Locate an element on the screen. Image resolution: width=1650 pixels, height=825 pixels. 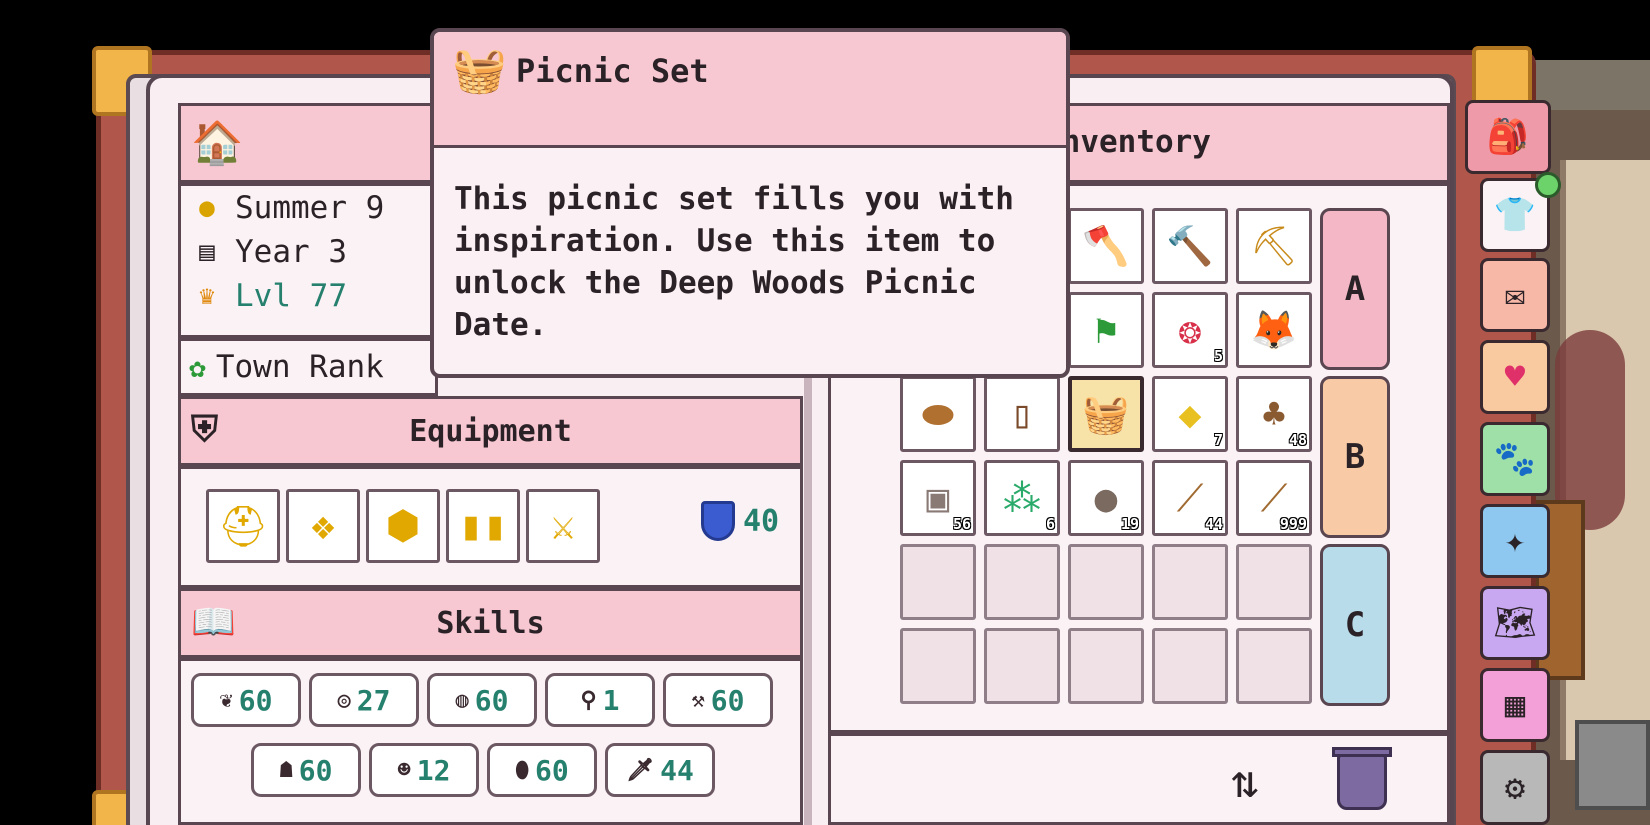
inventory-slot: ❂ 5 is located at coordinates (1190, 330).